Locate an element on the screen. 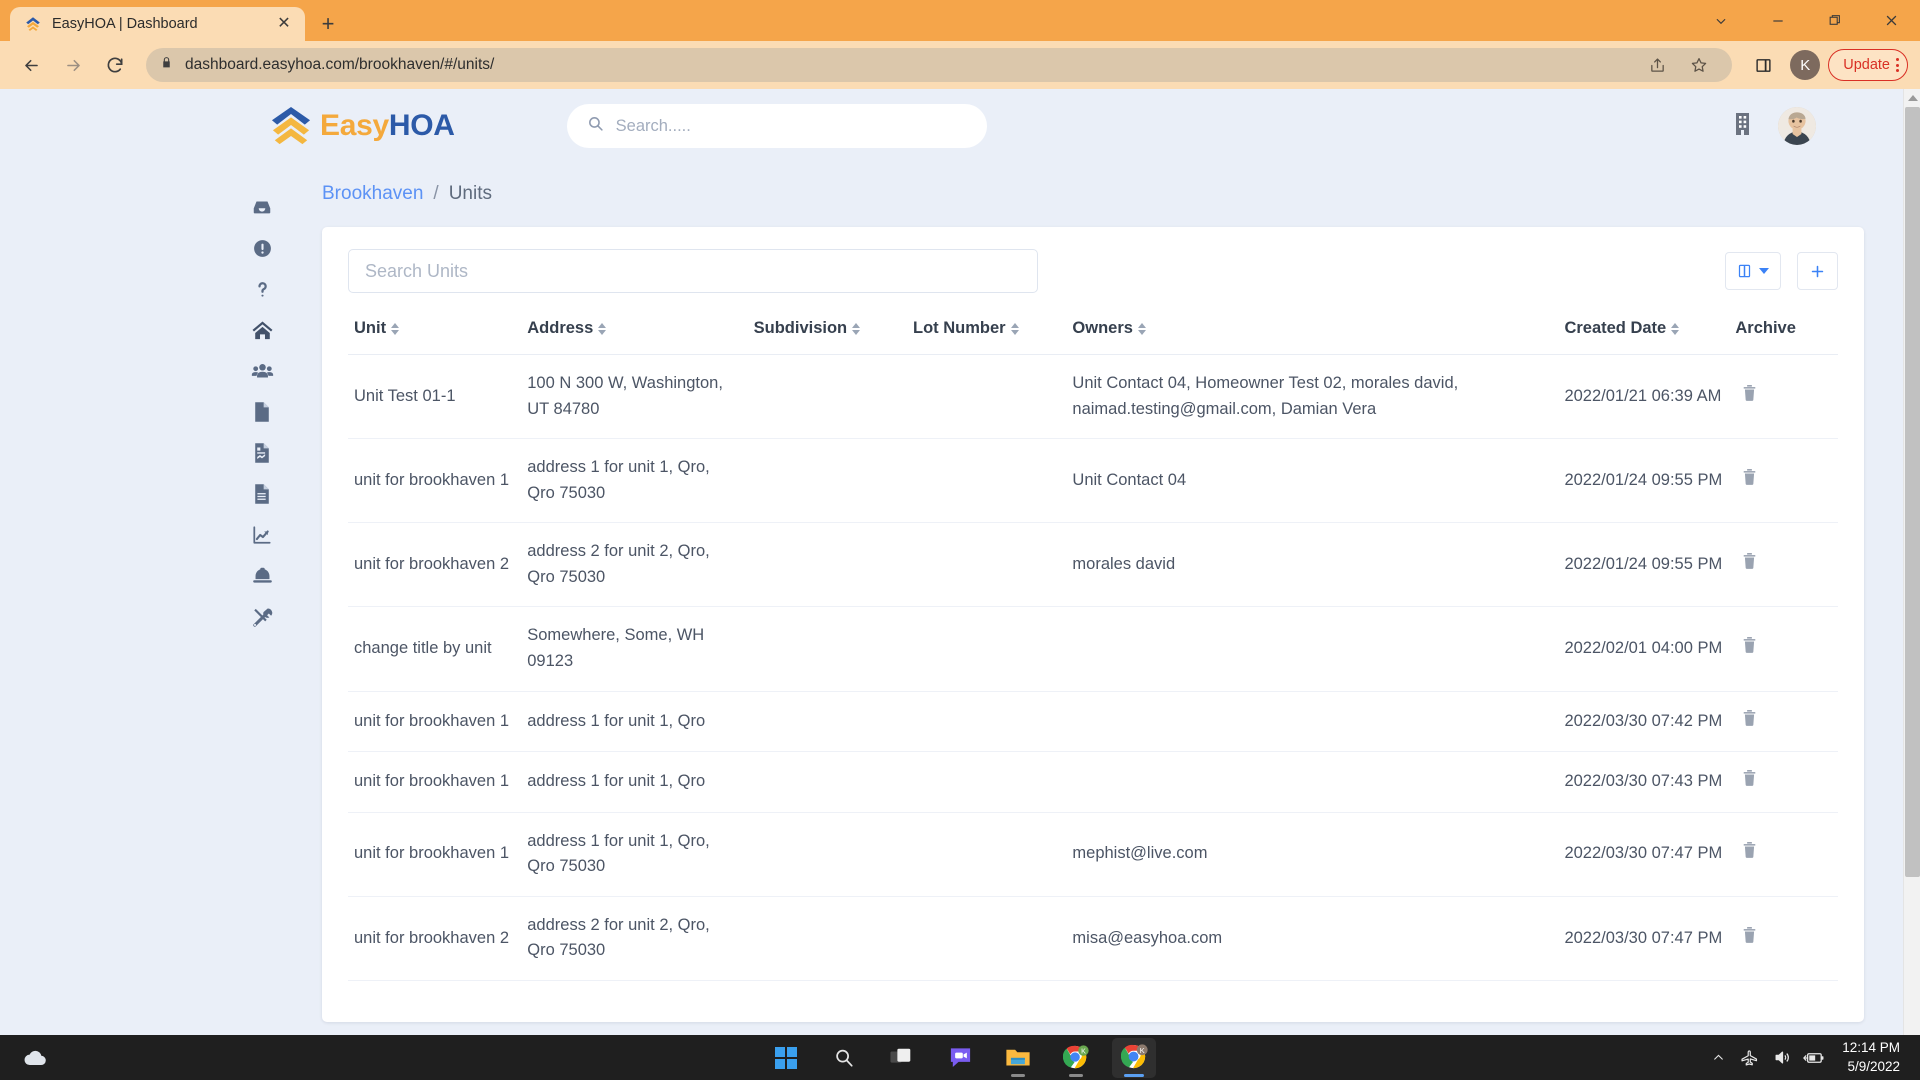 The height and width of the screenshot is (1080, 1920). taskbar-chrome-button-2: K is located at coordinates (1134, 1057).